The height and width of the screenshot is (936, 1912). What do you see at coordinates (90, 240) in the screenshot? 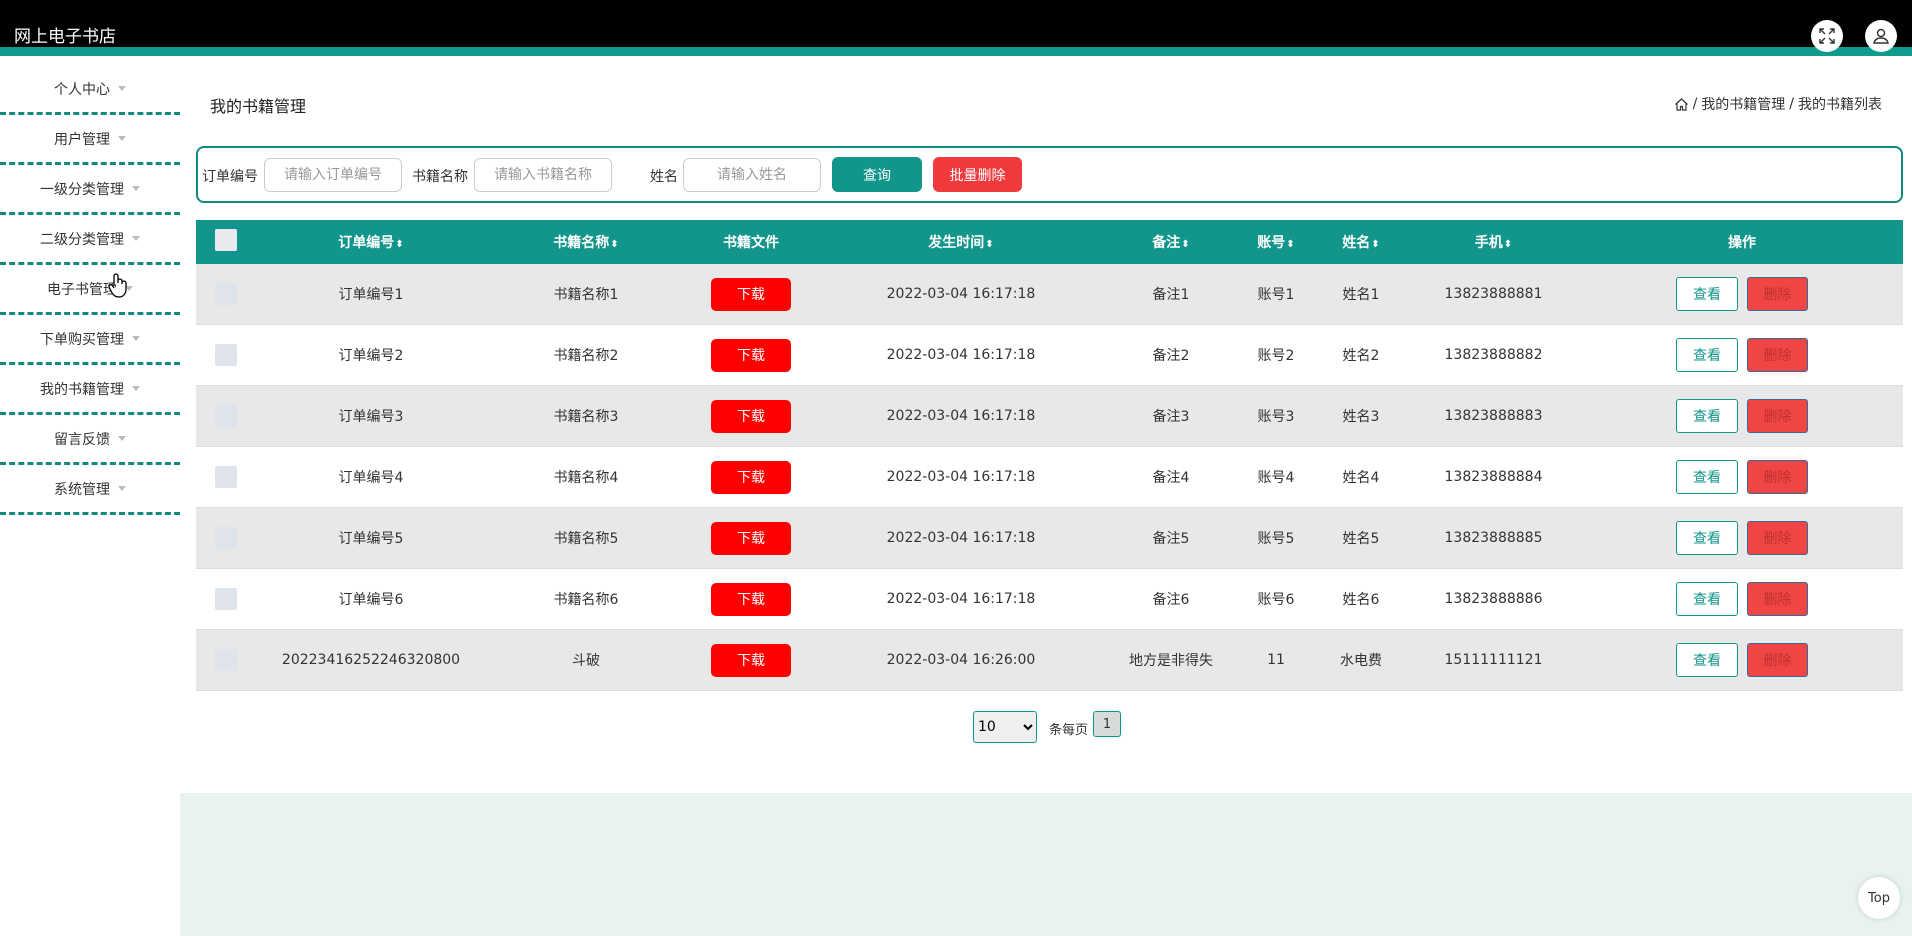
I see `sidebar-item-level2-category: 二级分类管理` at bounding box center [90, 240].